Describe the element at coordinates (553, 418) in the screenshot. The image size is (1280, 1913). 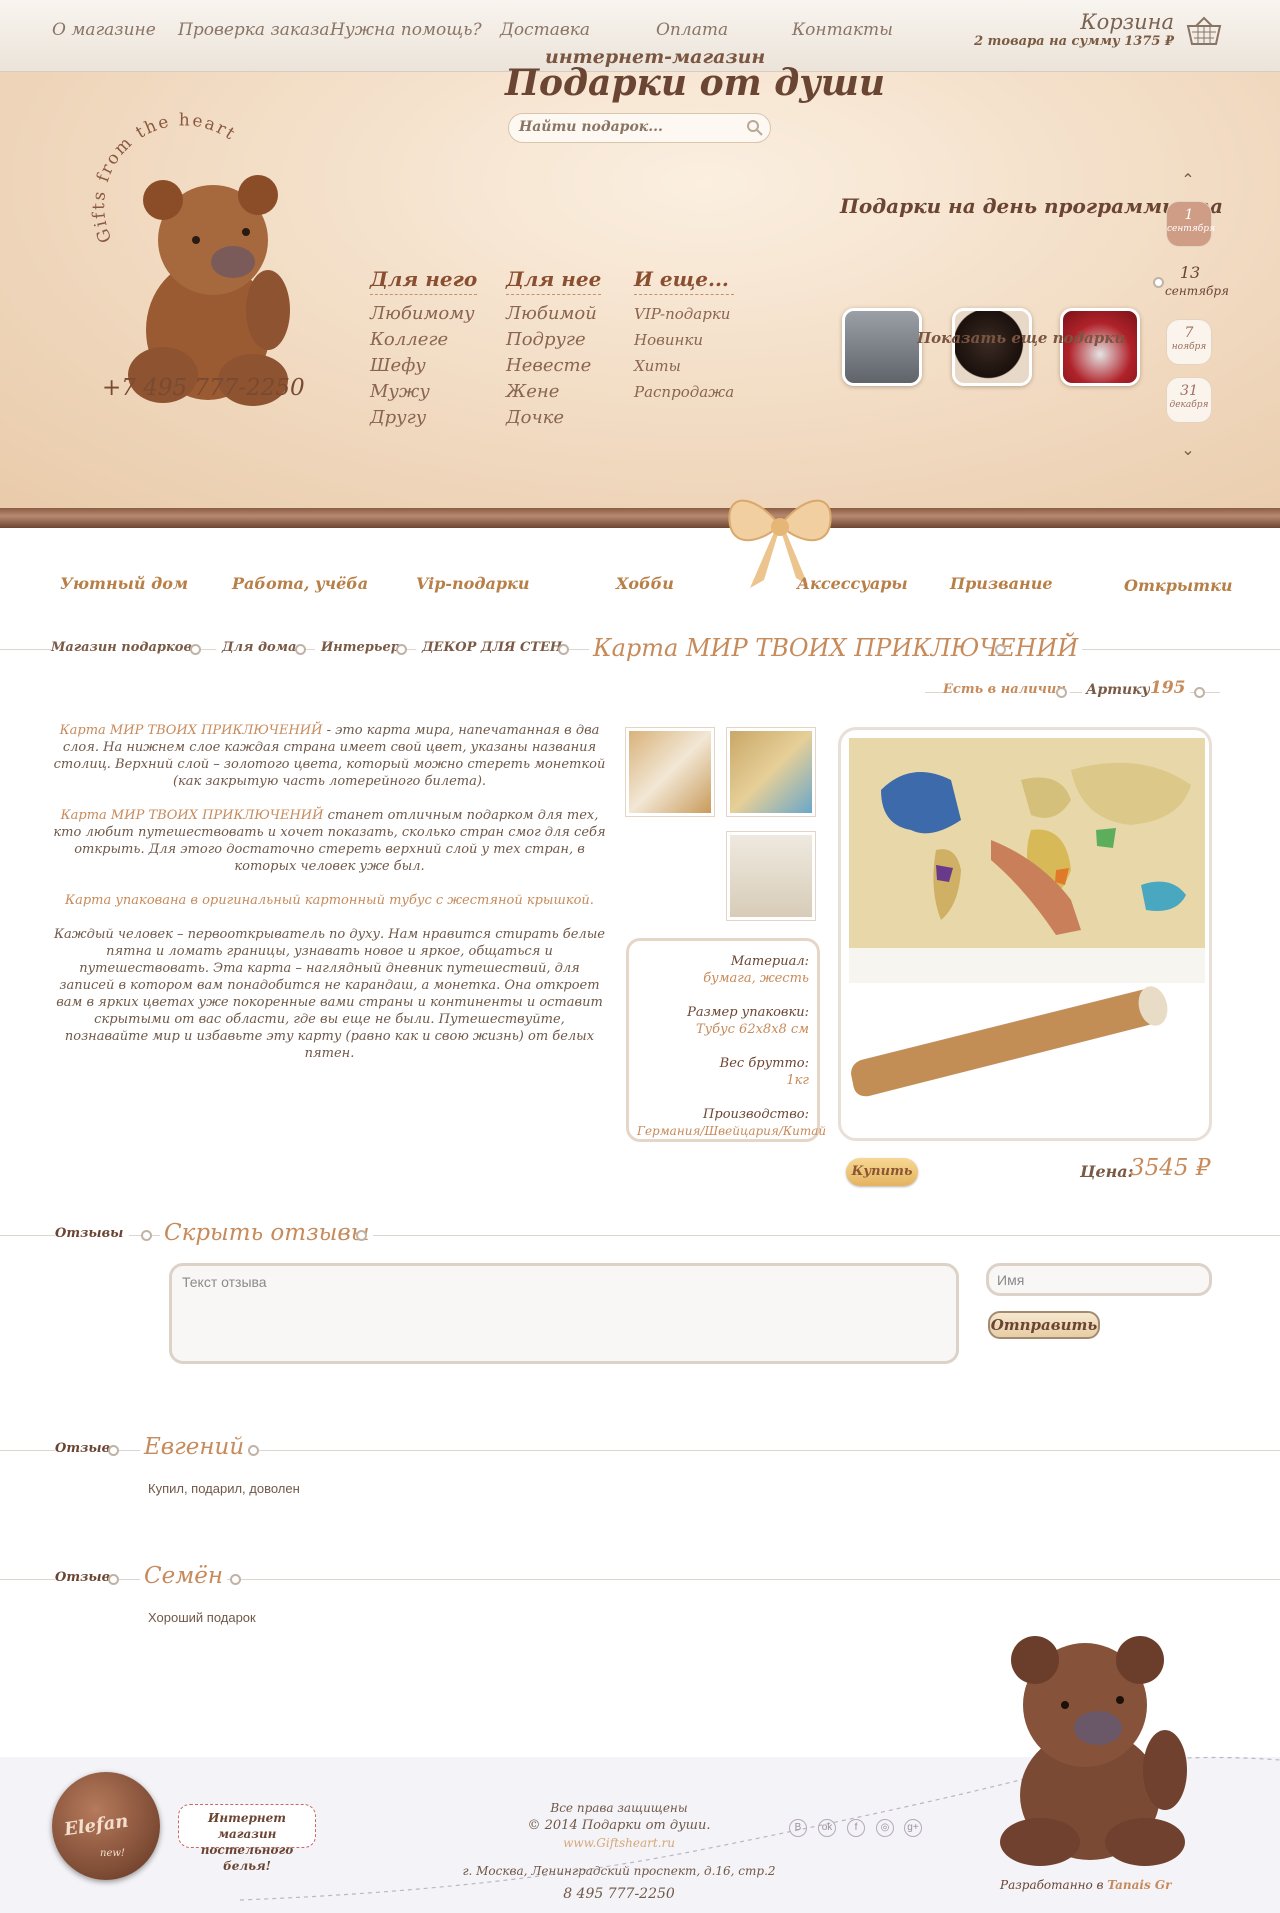
I see `menu-item: Дочке` at that location.